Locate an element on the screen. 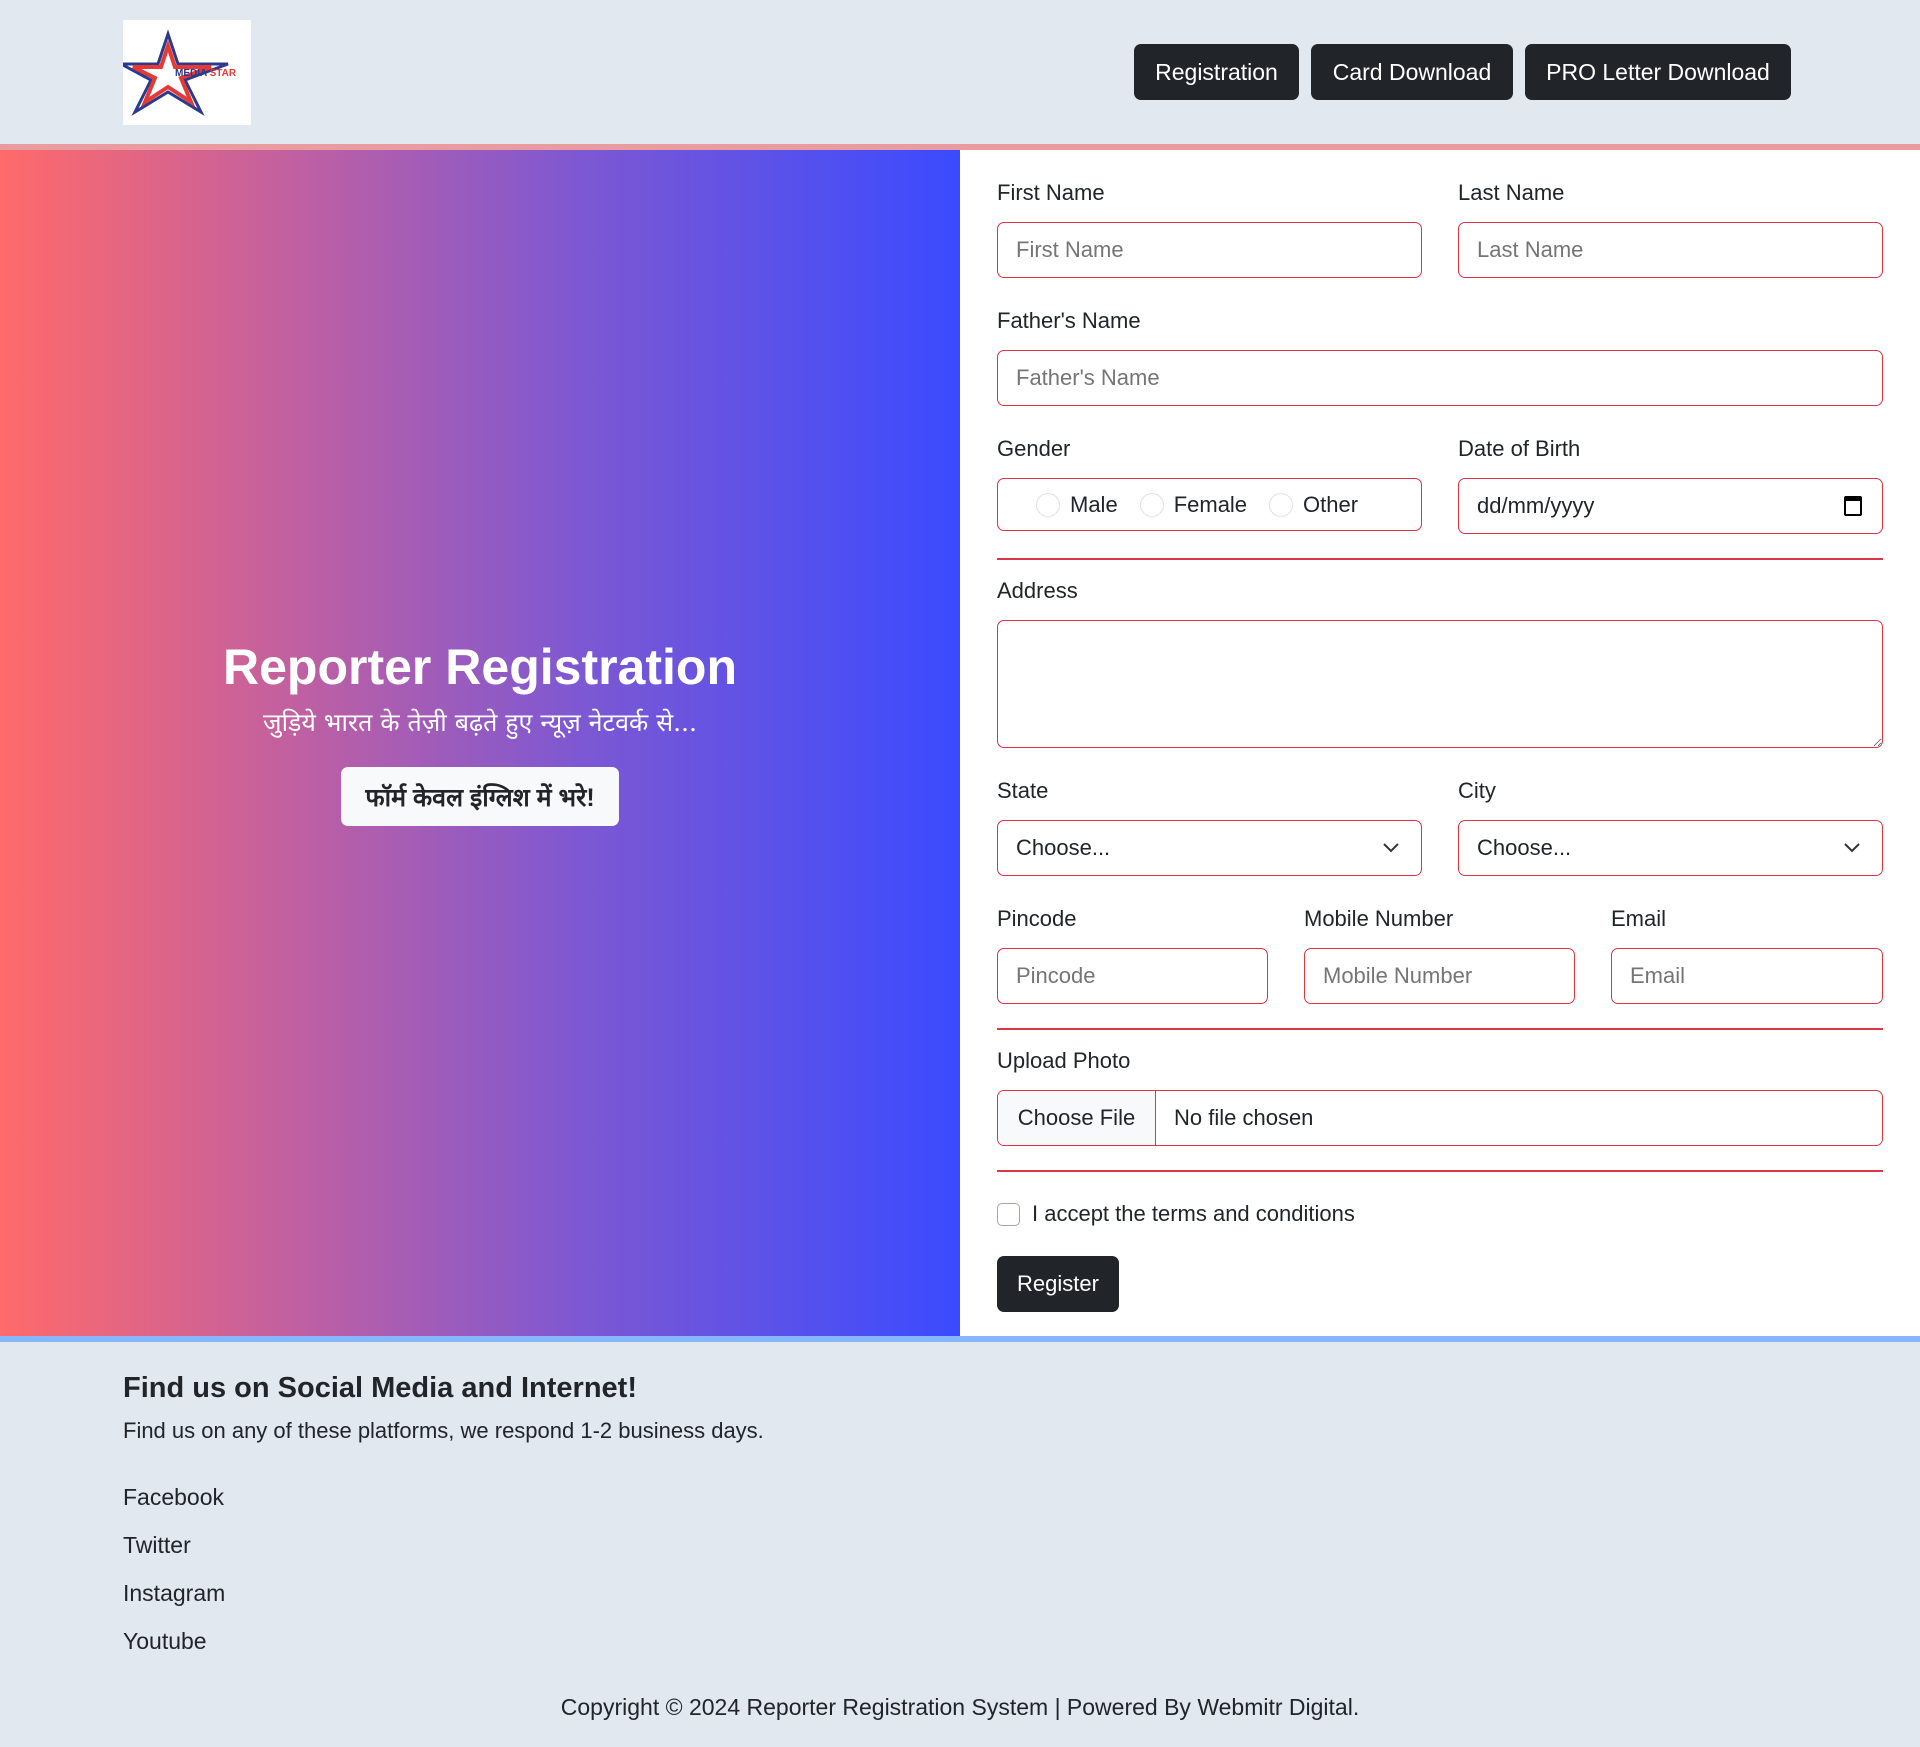 This screenshot has width=1920, height=1747. father-name-label: Father's Name is located at coordinates (1069, 320).